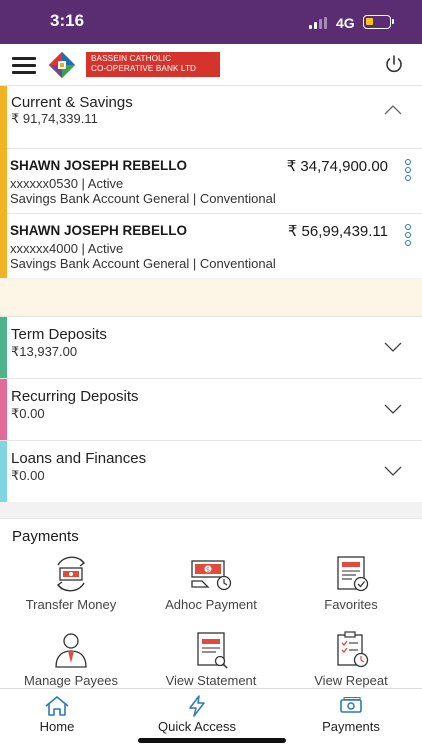  What do you see at coordinates (353, 574) in the screenshot?
I see `favorites-icon` at bounding box center [353, 574].